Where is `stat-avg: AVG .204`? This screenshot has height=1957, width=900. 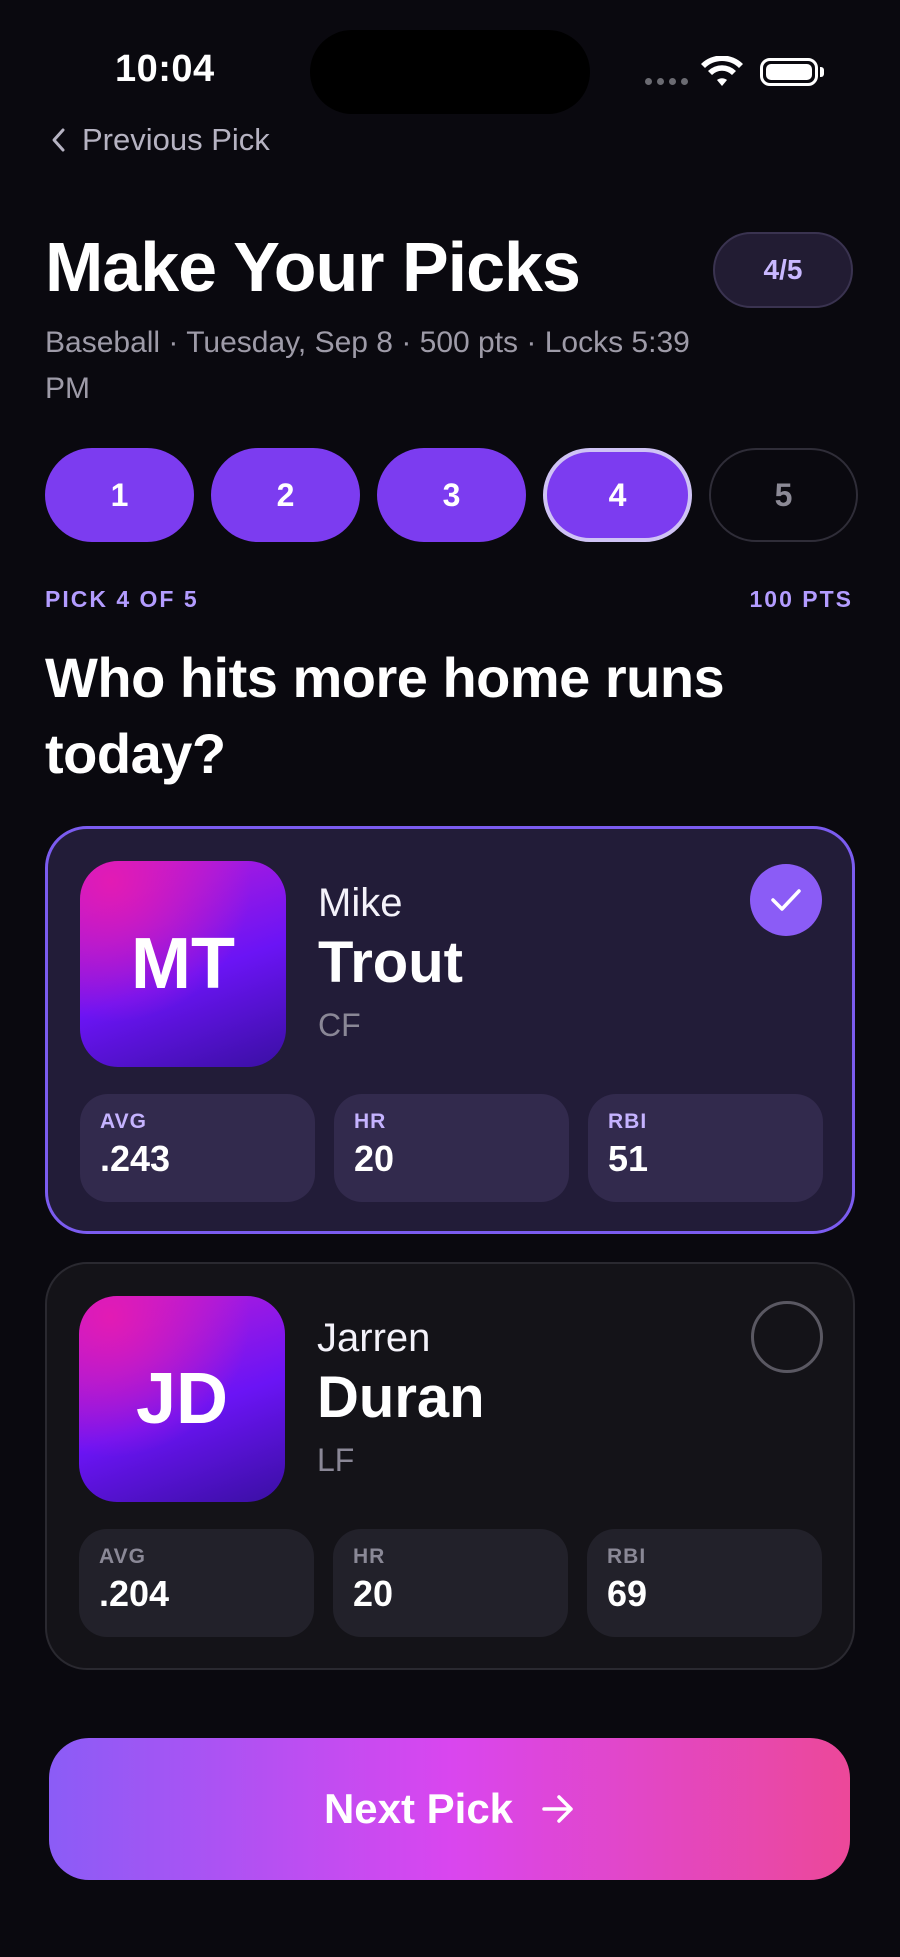 stat-avg: AVG .204 is located at coordinates (196, 1583).